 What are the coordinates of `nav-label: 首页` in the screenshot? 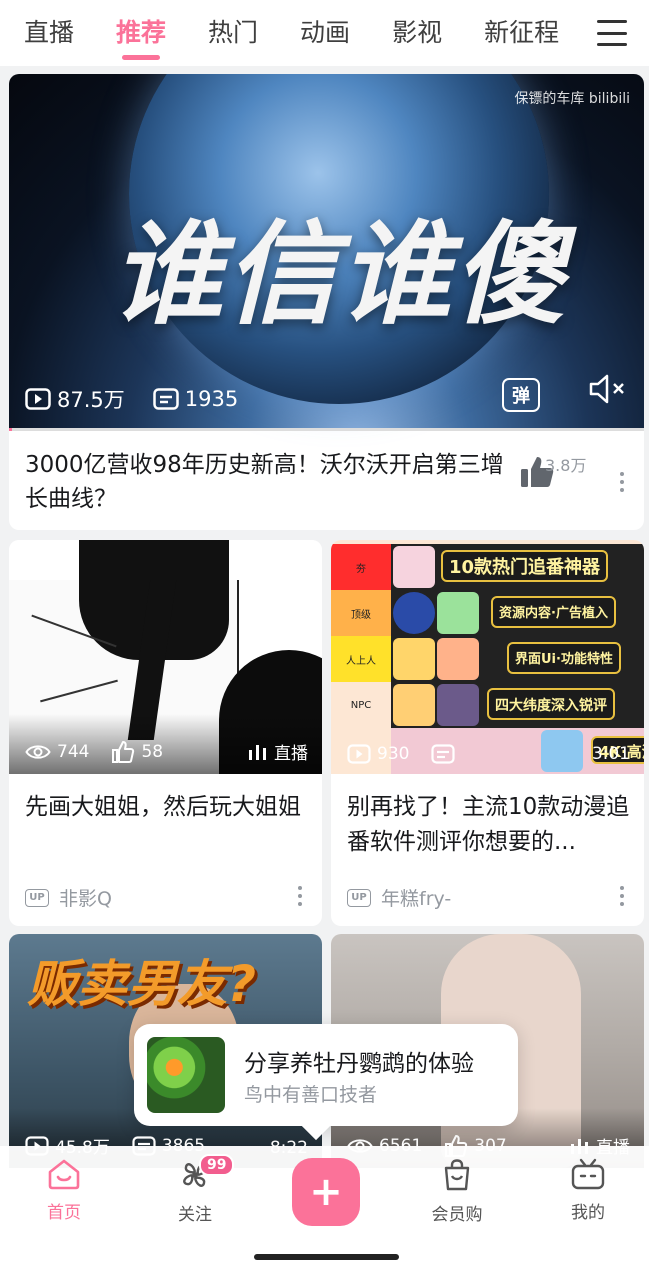 It's located at (64, 1213).